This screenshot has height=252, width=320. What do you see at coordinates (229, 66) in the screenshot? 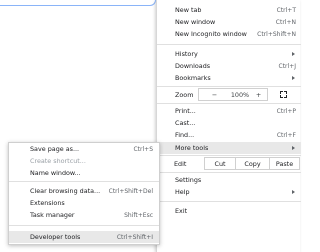
I see `menu-item-downloads: Downloads Ctrl+J` at bounding box center [229, 66].